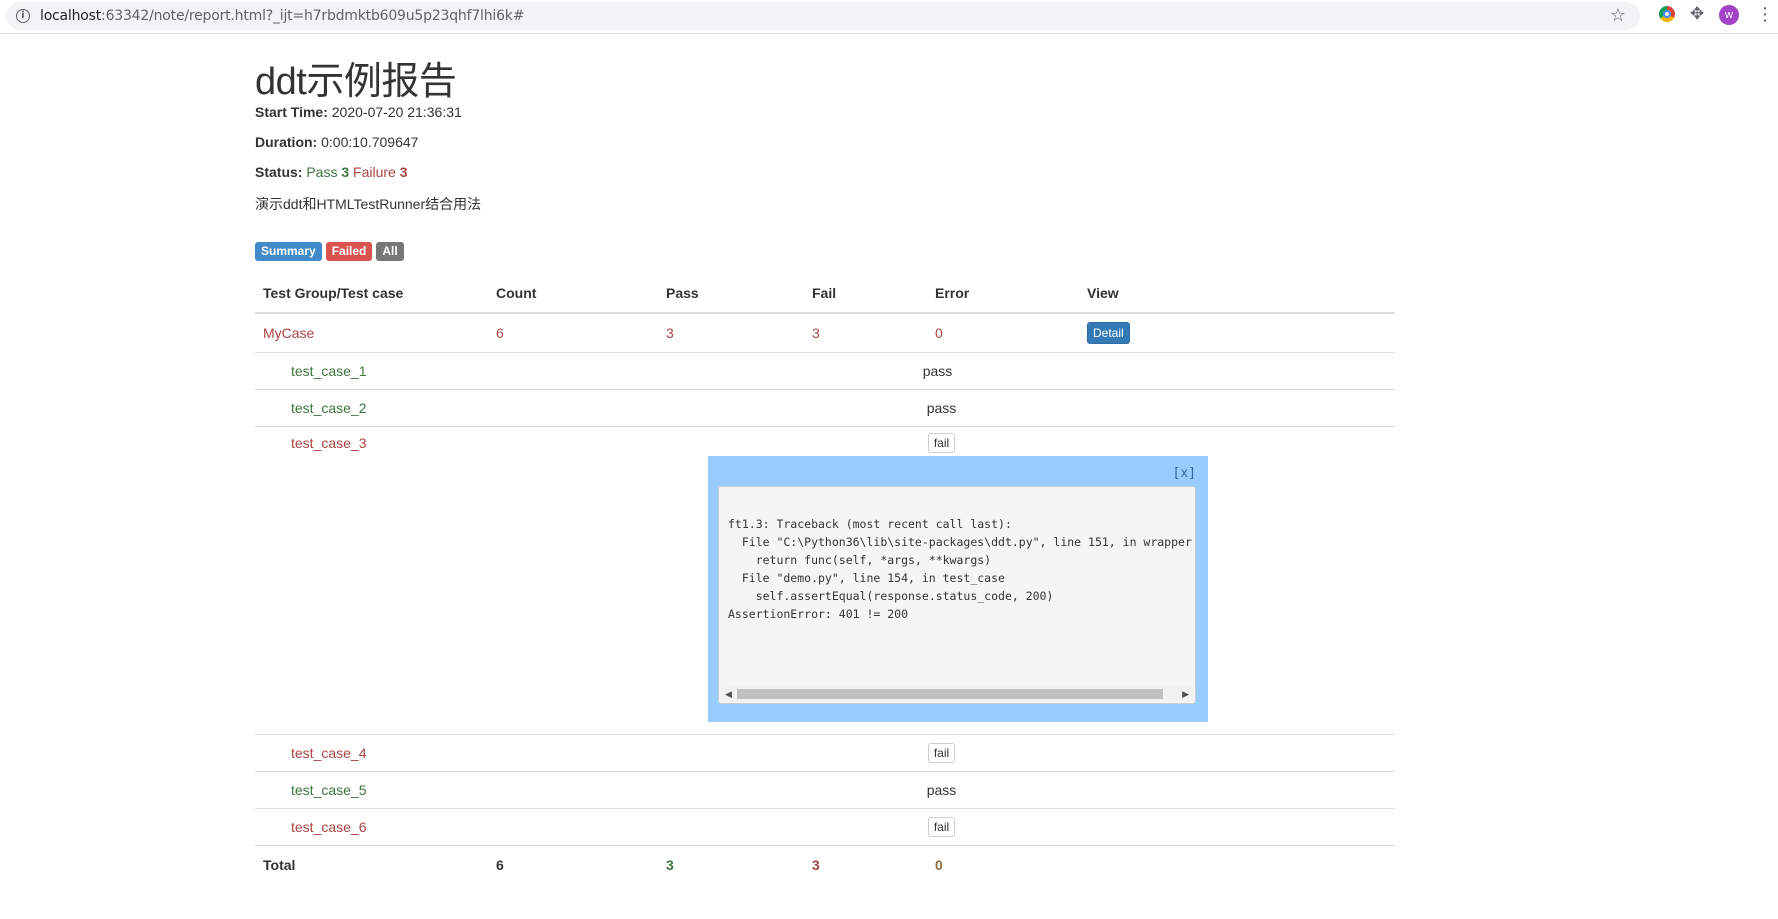  I want to click on test-group-row: MyCase 6 3 3 0 Detail, so click(825, 332).